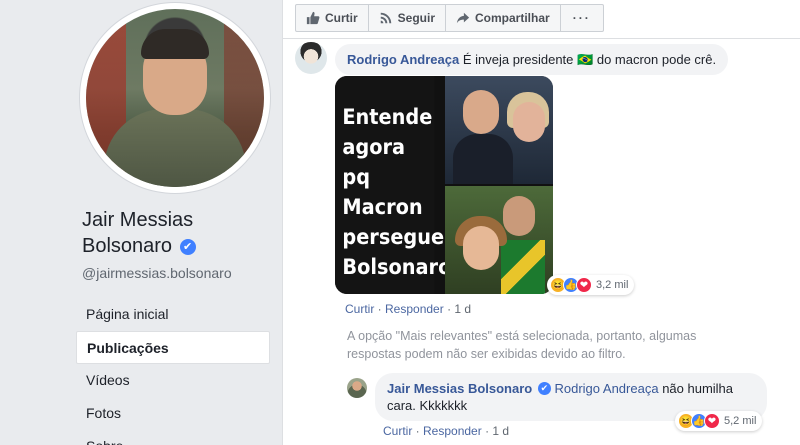 The height and width of the screenshot is (445, 800). I want to click on like-page-label: Curtir, so click(341, 18).